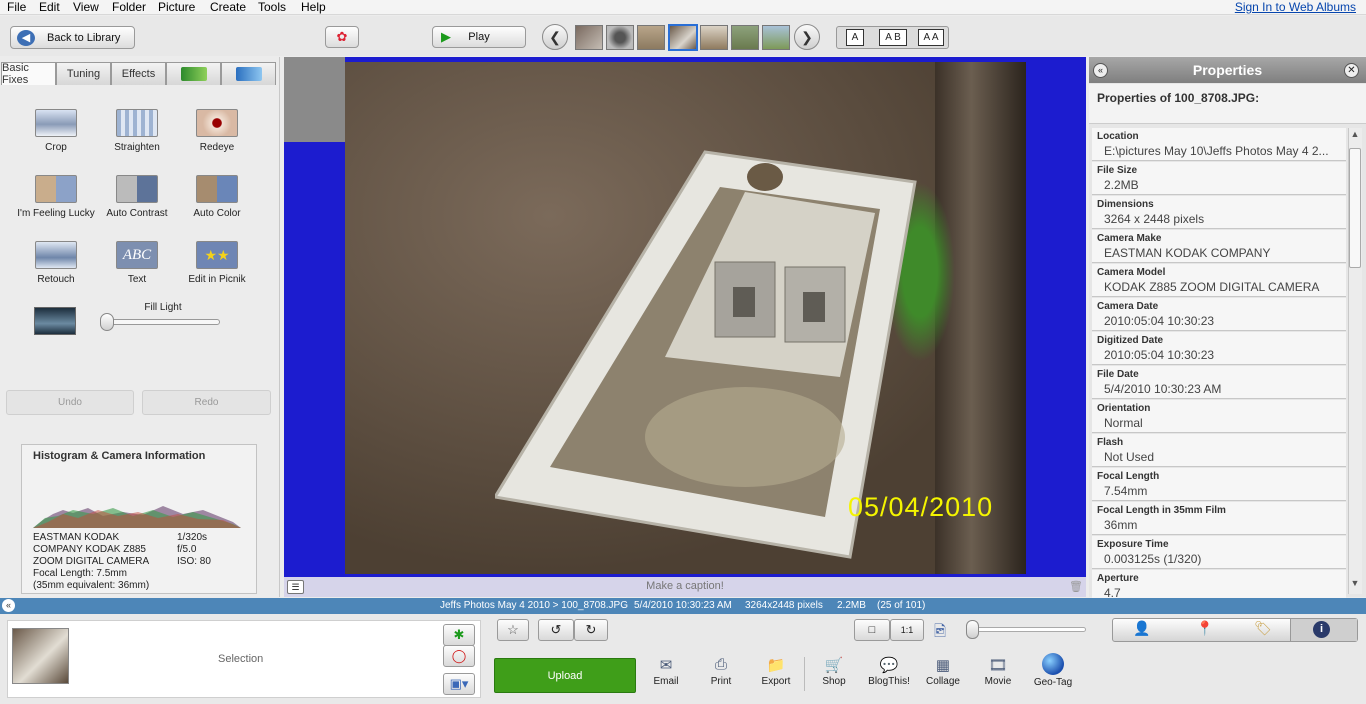  I want to click on focal-length-text: Focal Length: 7.5mm, so click(80, 573).